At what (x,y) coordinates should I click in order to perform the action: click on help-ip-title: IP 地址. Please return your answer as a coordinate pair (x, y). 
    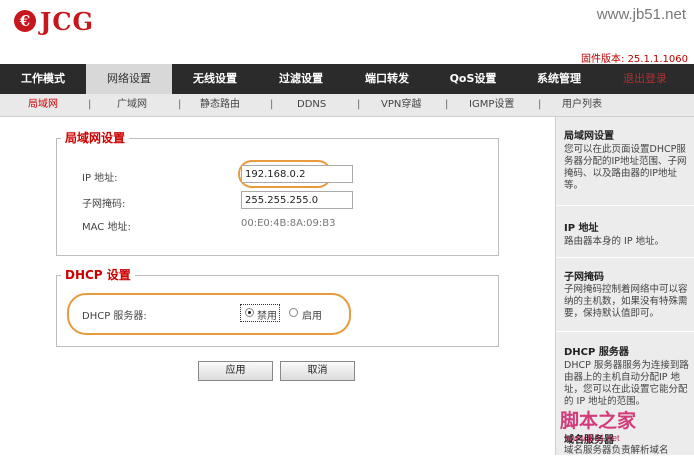
    Looking at the image, I should click on (581, 228).